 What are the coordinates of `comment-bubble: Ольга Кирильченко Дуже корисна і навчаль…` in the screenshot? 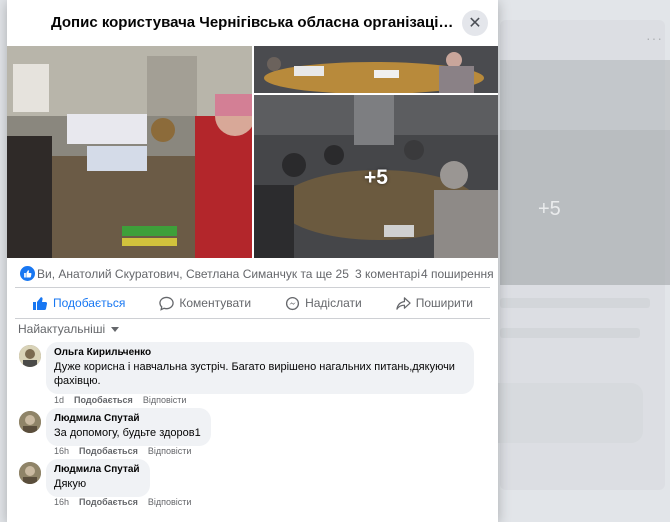 It's located at (260, 368).